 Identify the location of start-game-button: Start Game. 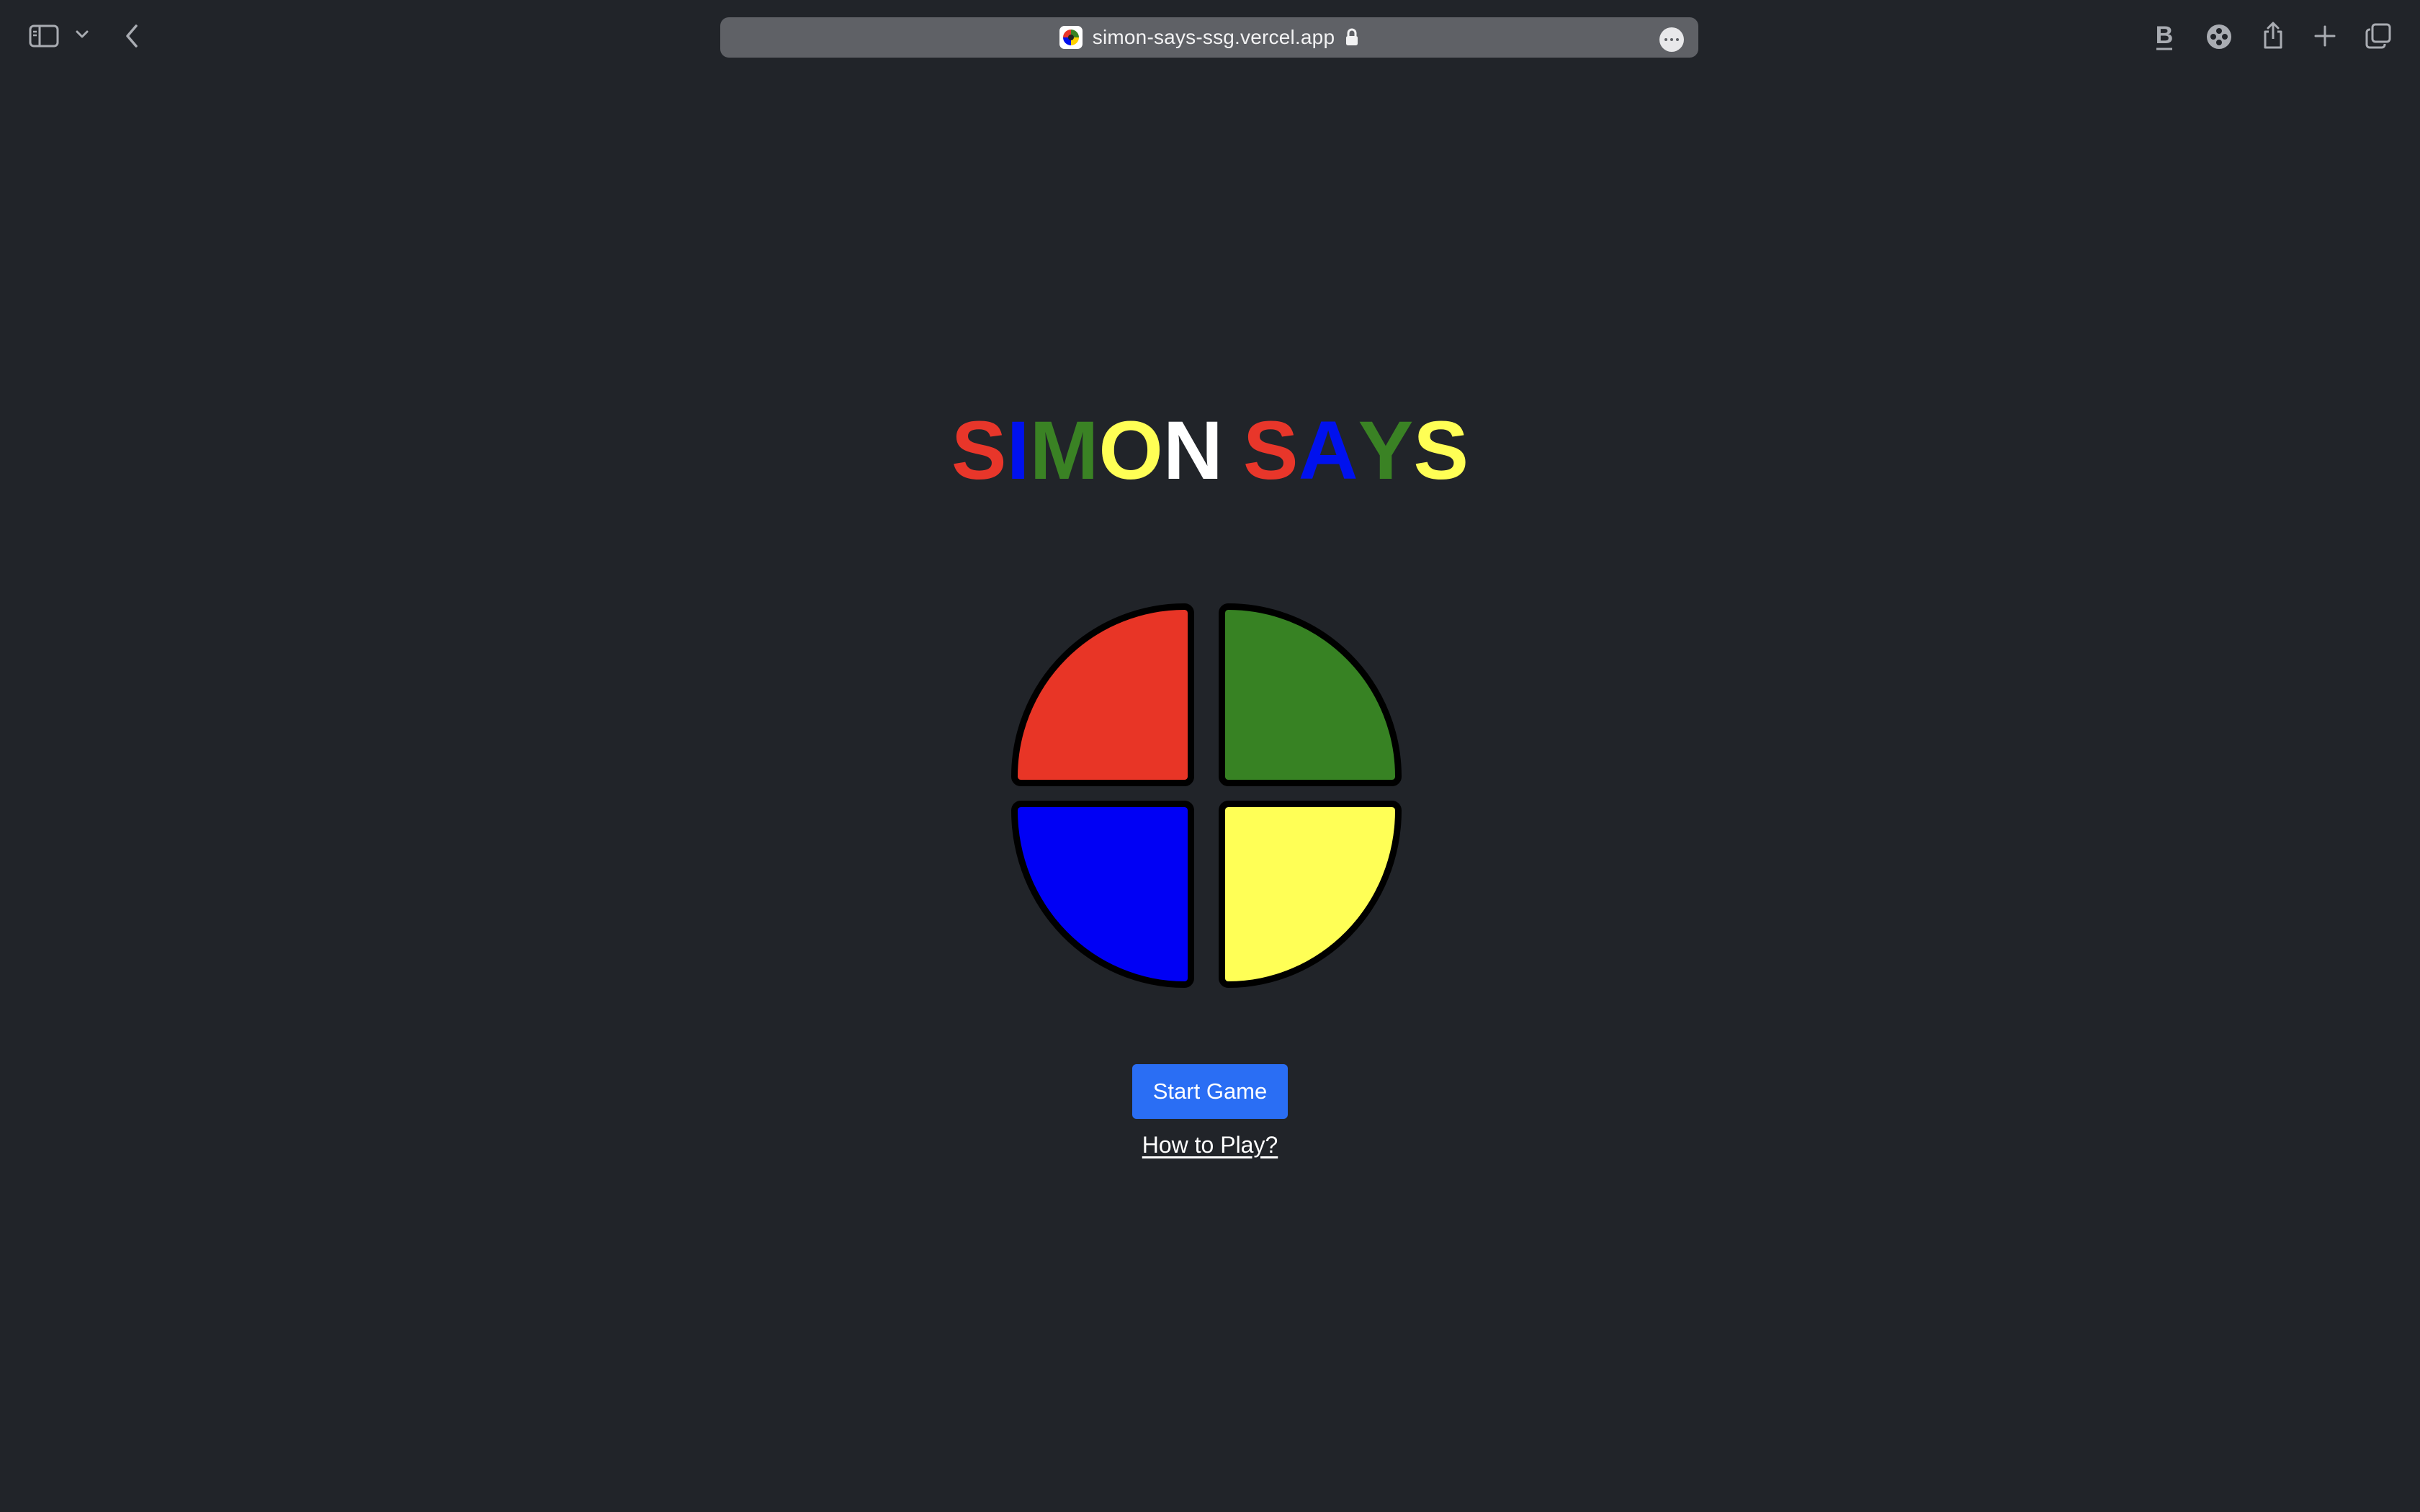
(1210, 1091).